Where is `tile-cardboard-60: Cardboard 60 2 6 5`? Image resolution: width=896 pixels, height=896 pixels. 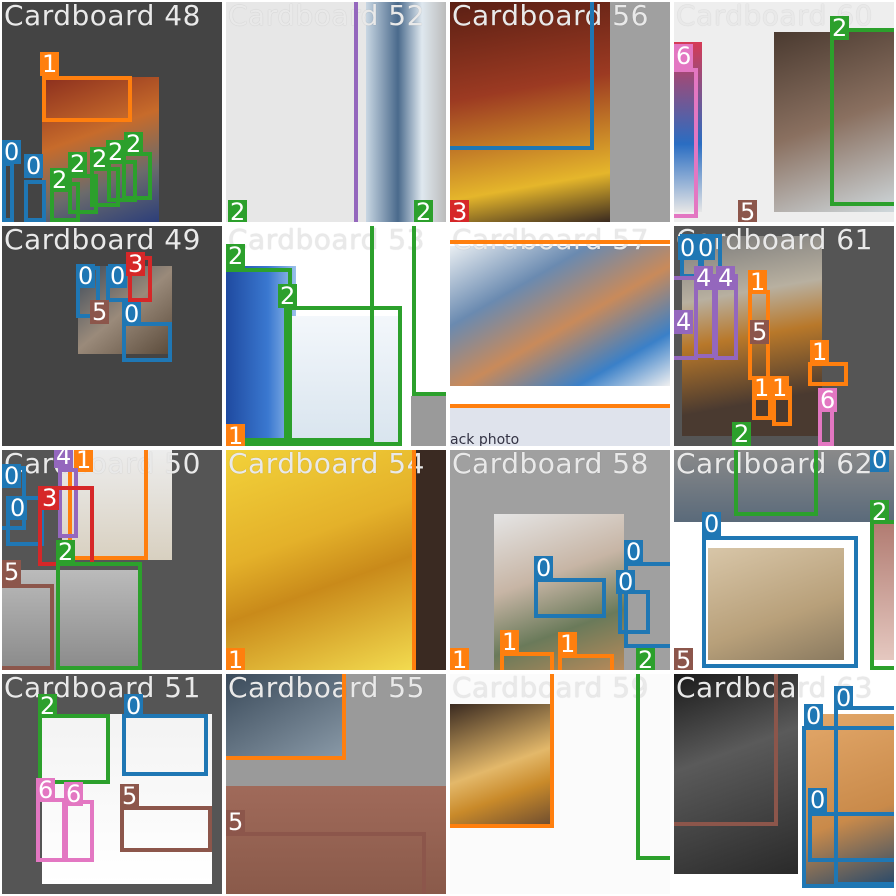
tile-cardboard-60: Cardboard 60 2 6 5 is located at coordinates (784, 112).